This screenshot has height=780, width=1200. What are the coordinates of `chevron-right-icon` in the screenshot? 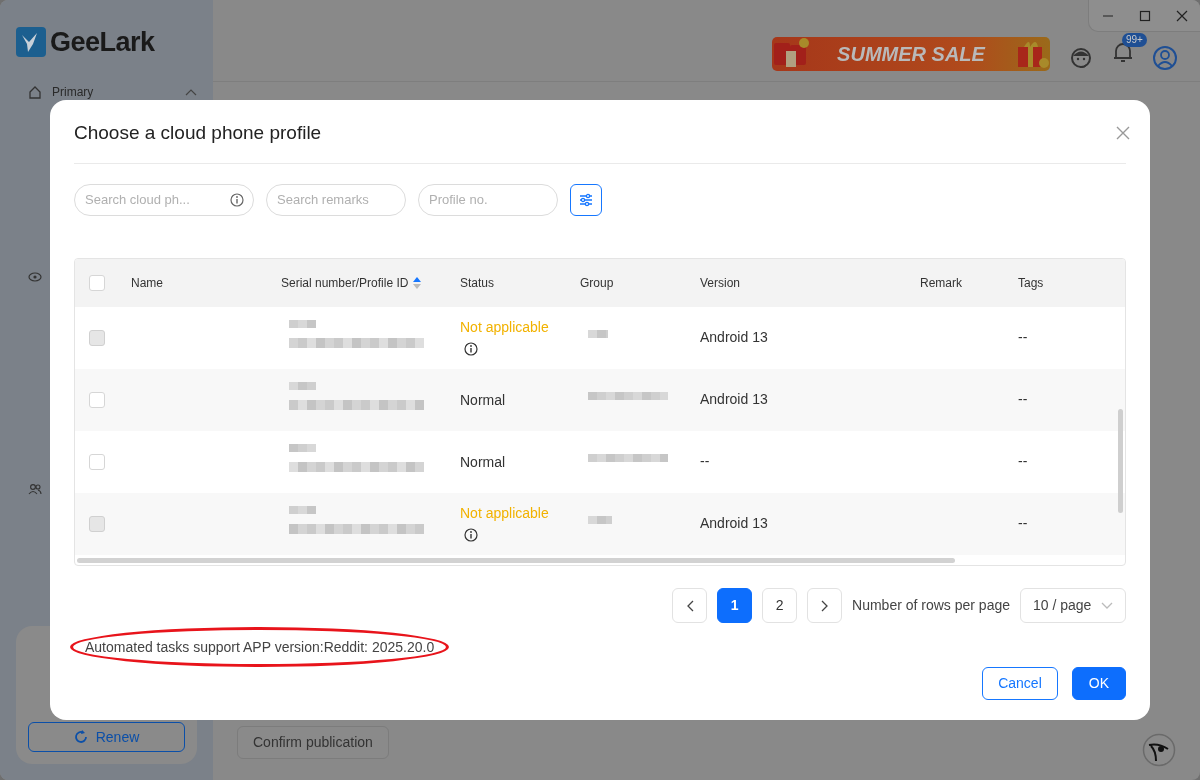 It's located at (824, 605).